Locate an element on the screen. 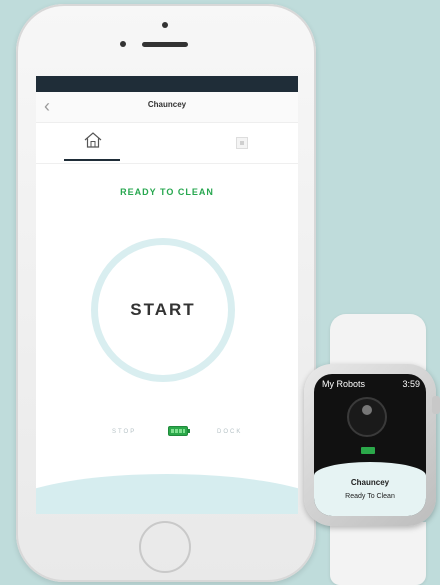  watch-time: 3:59 is located at coordinates (411, 384).